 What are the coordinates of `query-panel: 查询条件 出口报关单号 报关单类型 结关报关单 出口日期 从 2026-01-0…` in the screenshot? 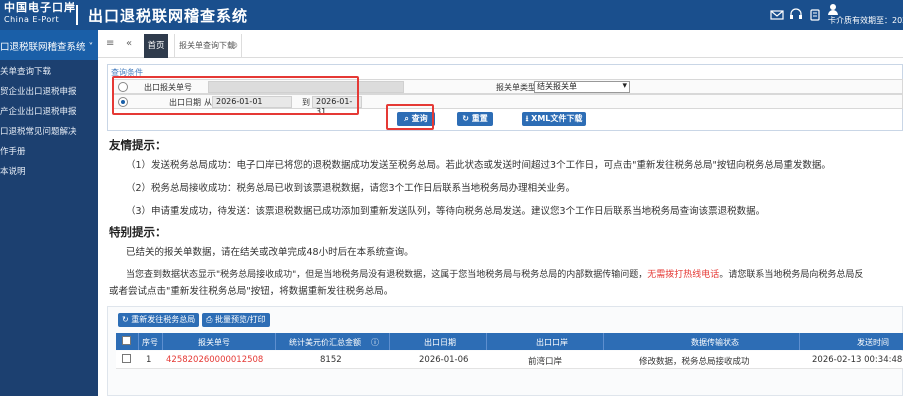 It's located at (505, 97).